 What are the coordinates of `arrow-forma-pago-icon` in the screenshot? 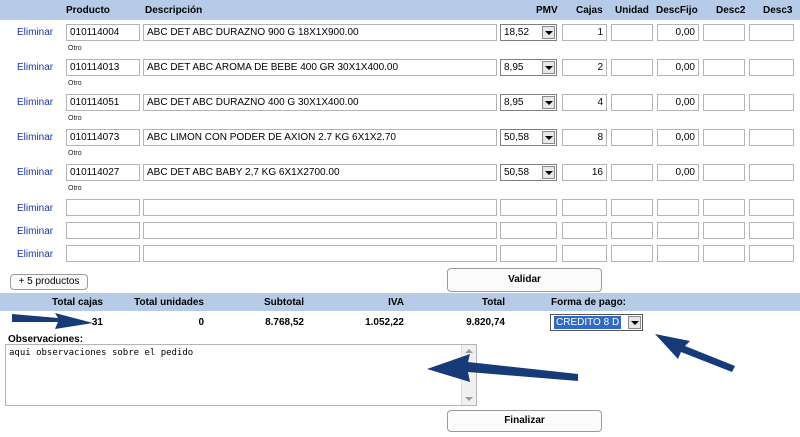 It's located at (695, 353).